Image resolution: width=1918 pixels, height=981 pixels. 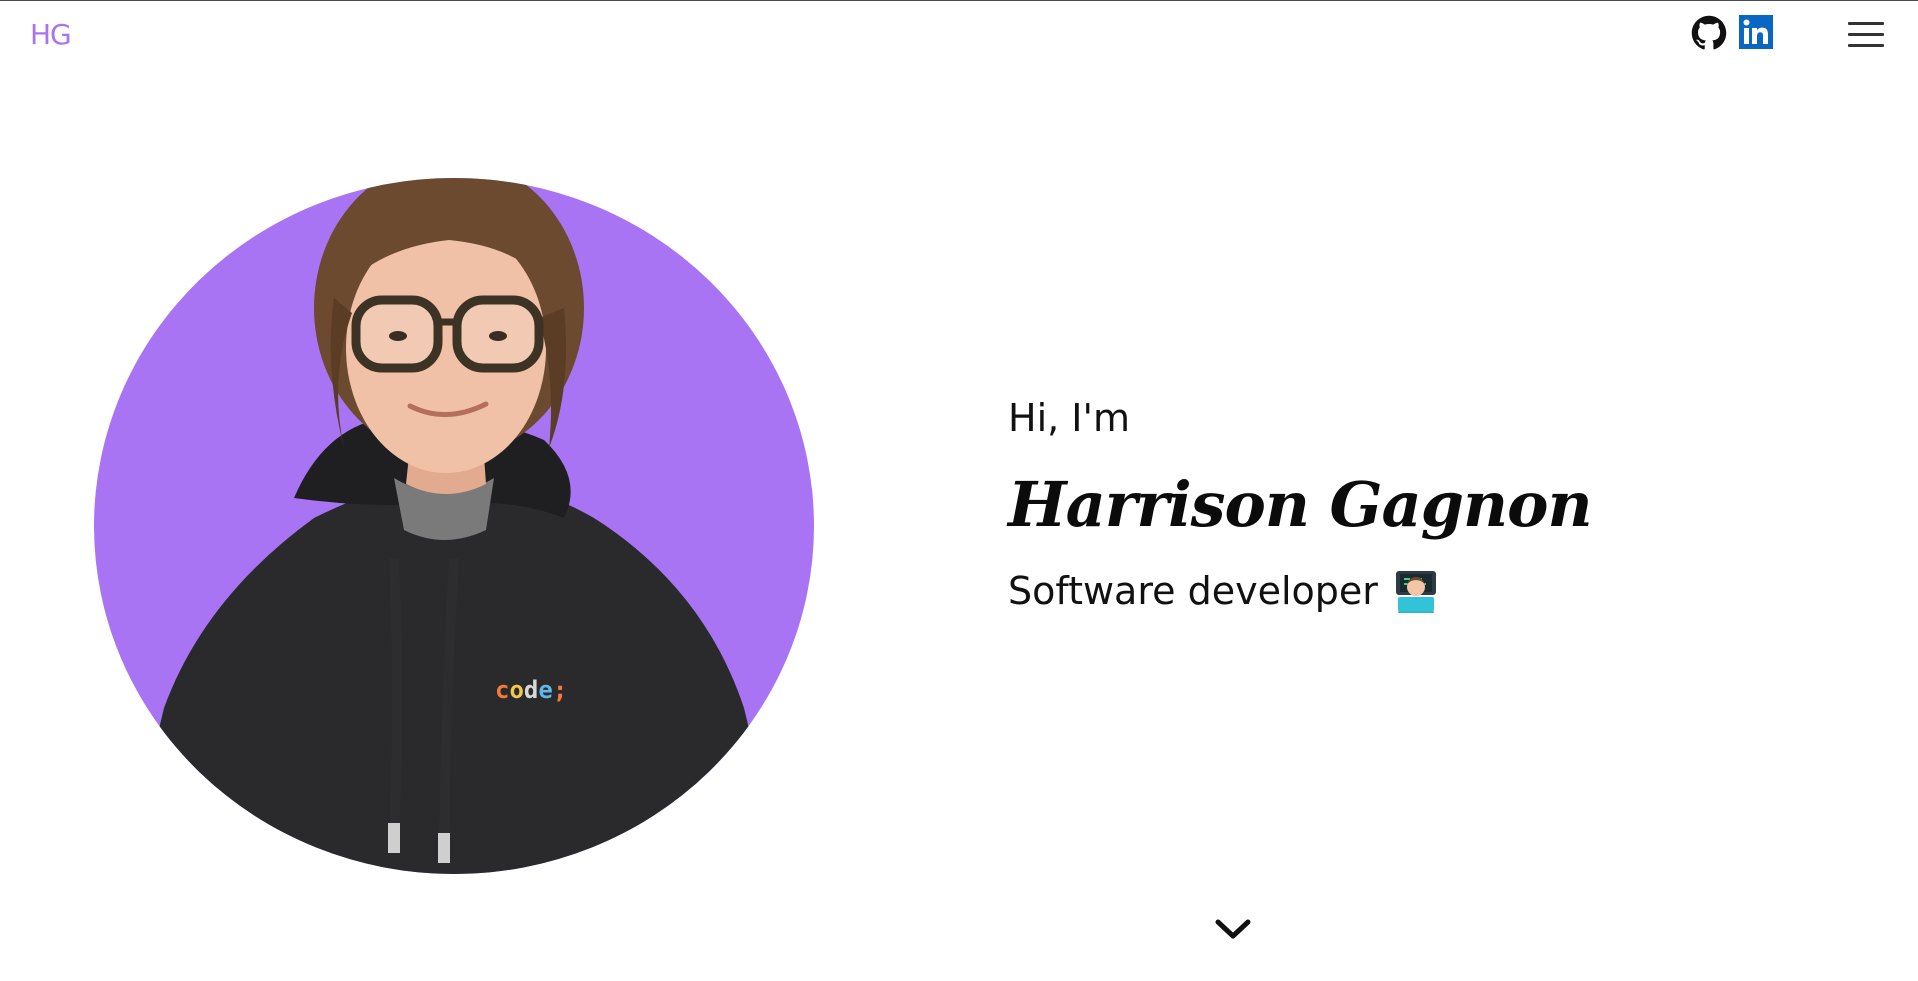 What do you see at coordinates (1866, 23) in the screenshot?
I see `hamburger-menu-icon` at bounding box center [1866, 23].